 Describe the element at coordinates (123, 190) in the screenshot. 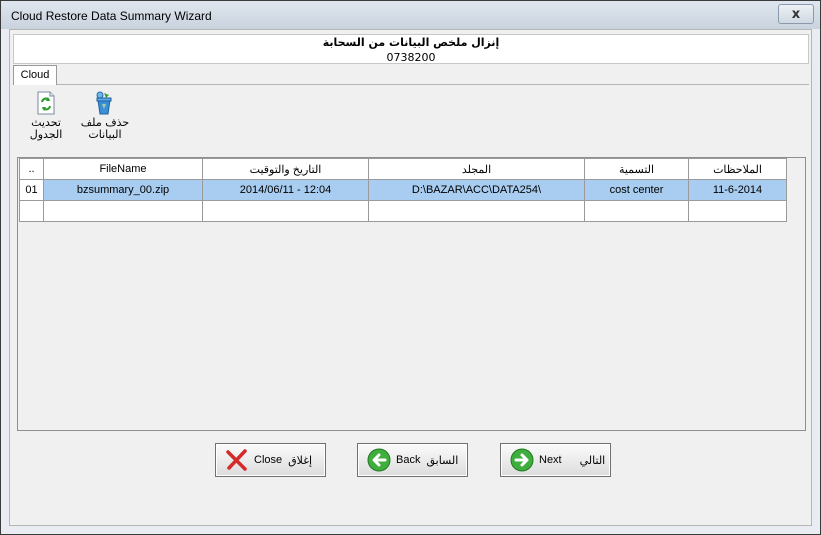

I see `filename-cell: bzsummary_00.zip` at that location.